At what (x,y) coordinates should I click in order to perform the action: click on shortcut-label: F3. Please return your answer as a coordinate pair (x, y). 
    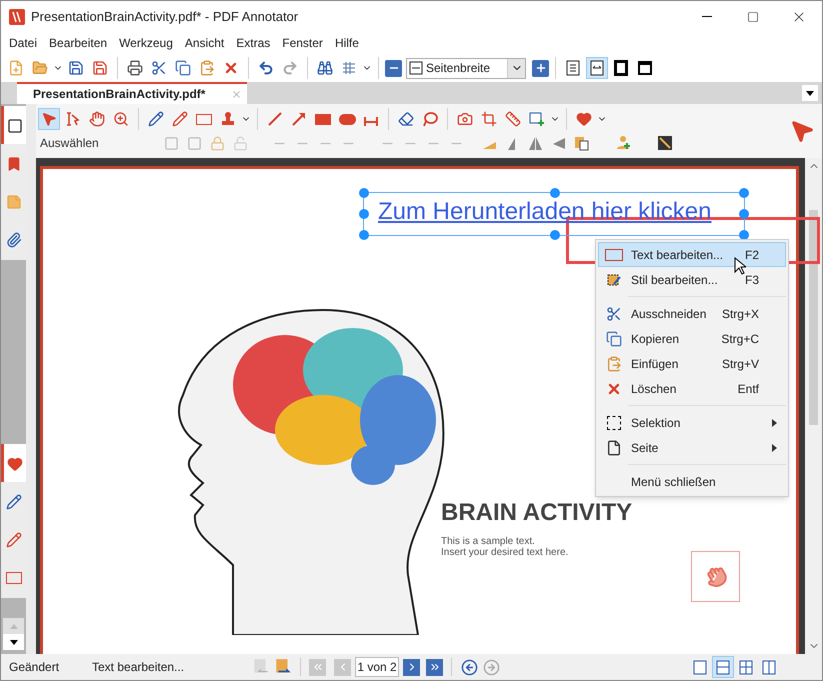
    Looking at the image, I should click on (752, 280).